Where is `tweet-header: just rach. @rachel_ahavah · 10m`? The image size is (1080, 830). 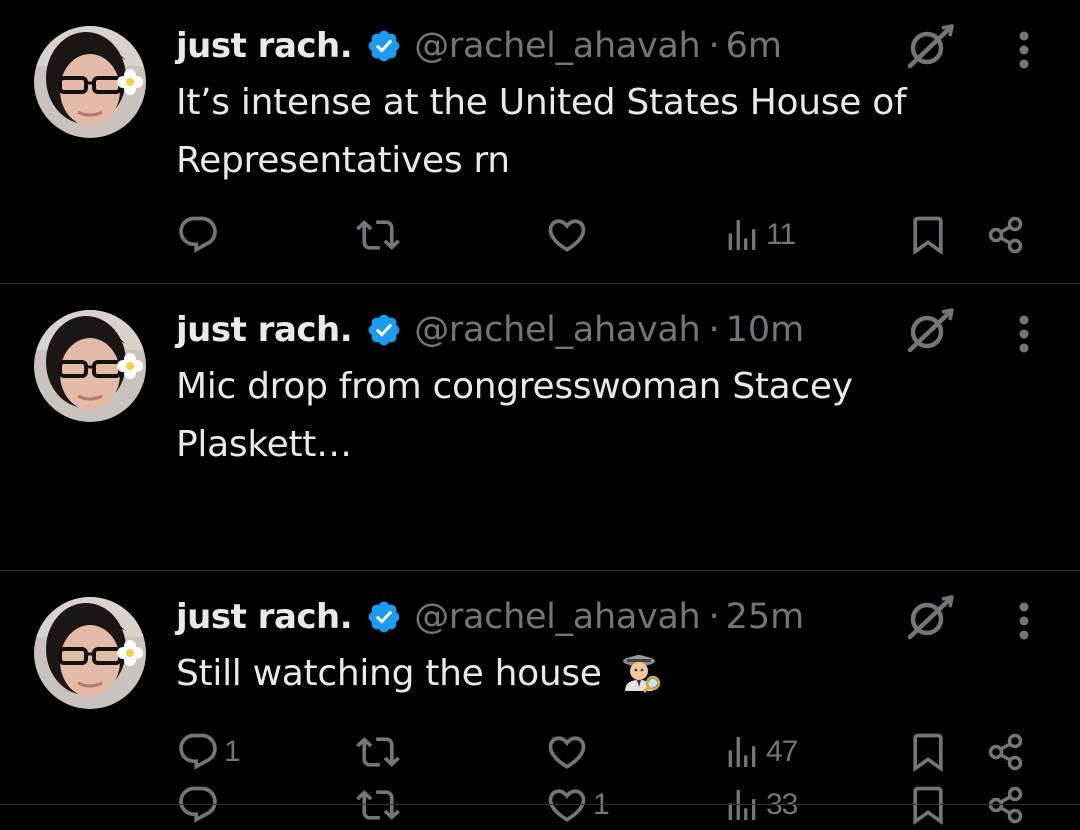
tweet-header: just rach. @rachel_ahavah · 10m is located at coordinates (490, 330).